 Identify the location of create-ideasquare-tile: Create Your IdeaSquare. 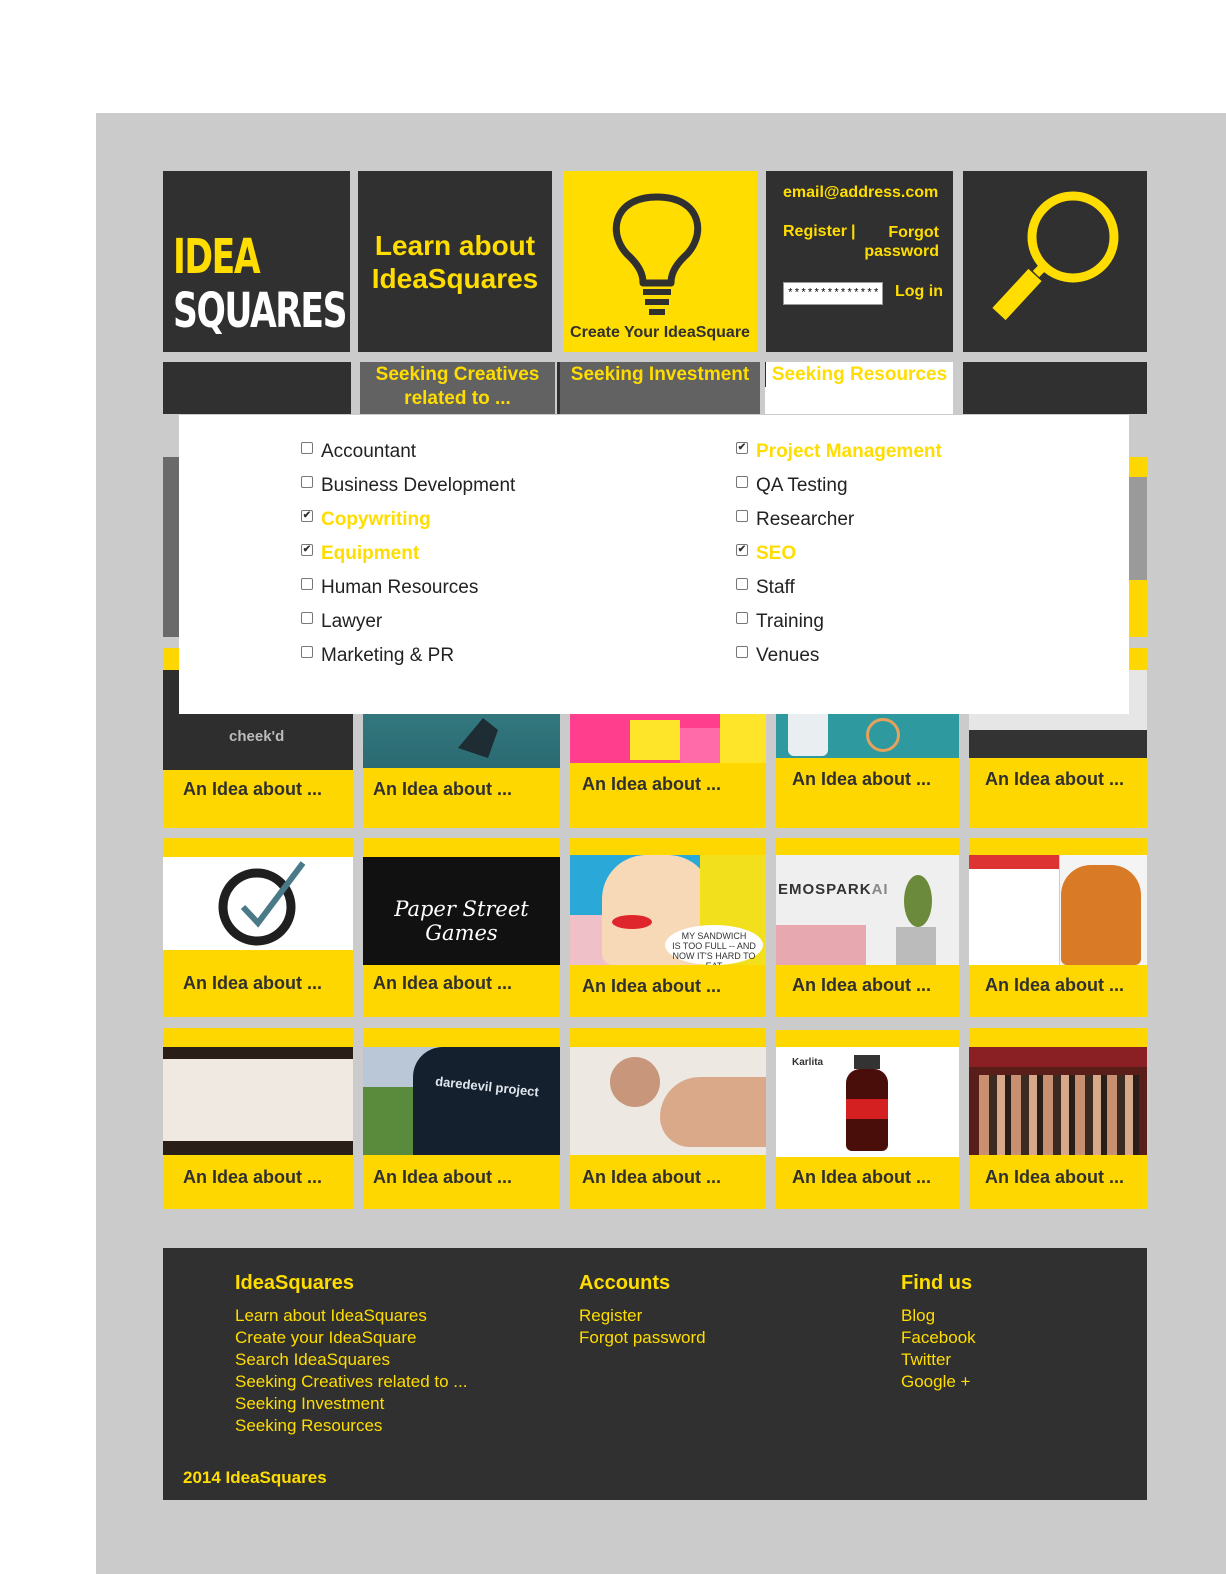
(660, 261).